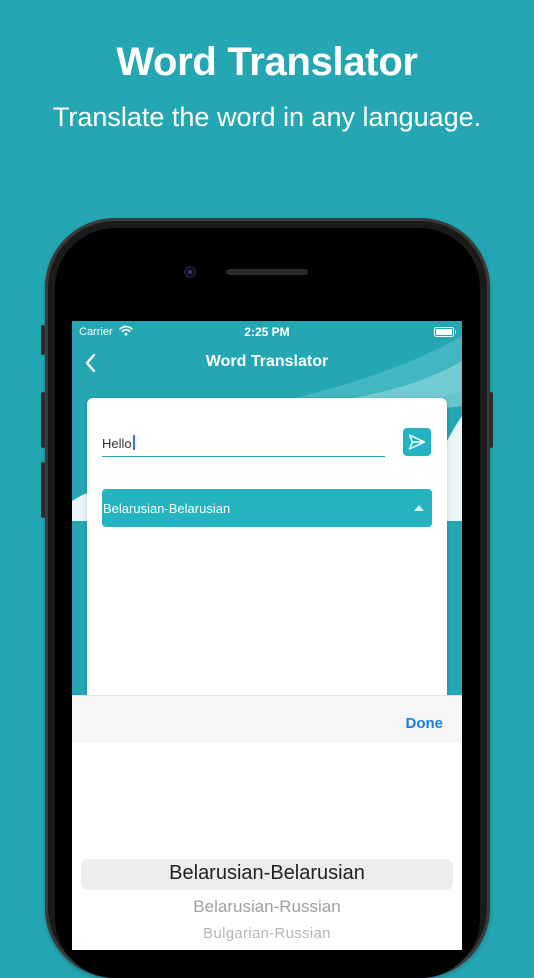 The height and width of the screenshot is (978, 534). I want to click on promo-title: Word Translator, so click(267, 62).